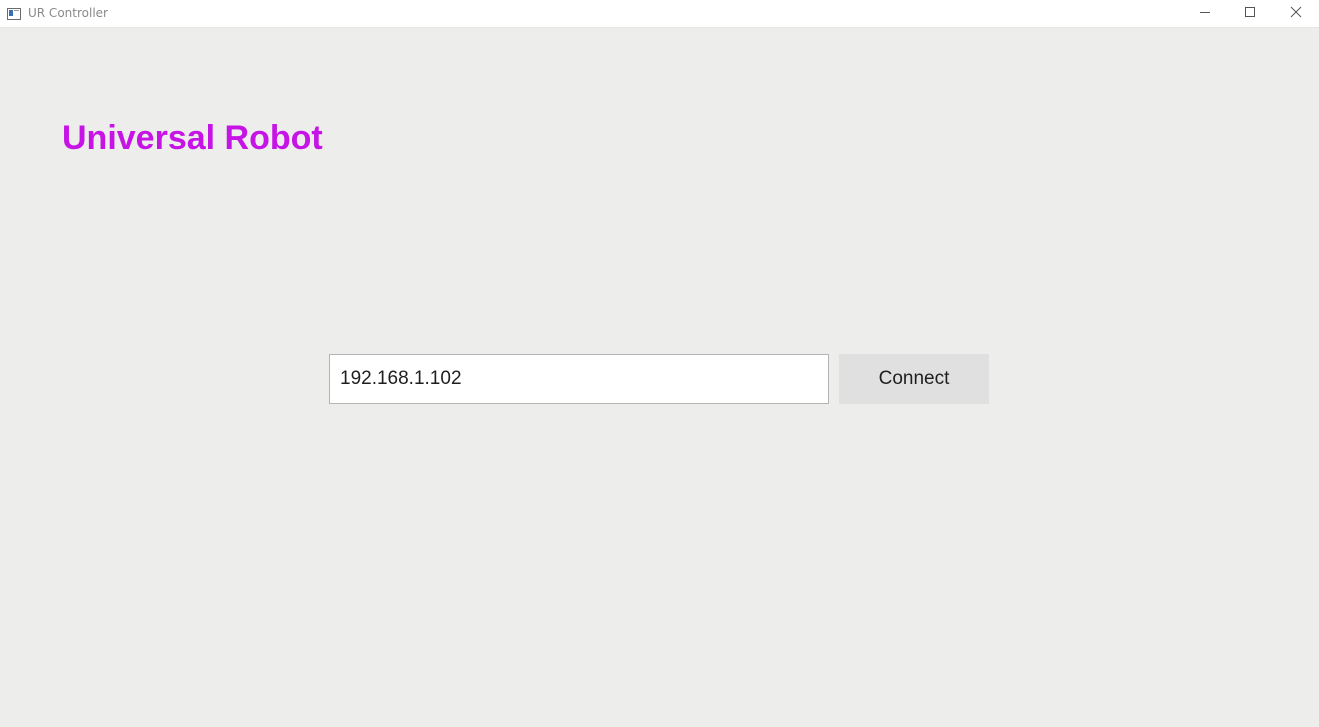  I want to click on close-icon, so click(1296, 14).